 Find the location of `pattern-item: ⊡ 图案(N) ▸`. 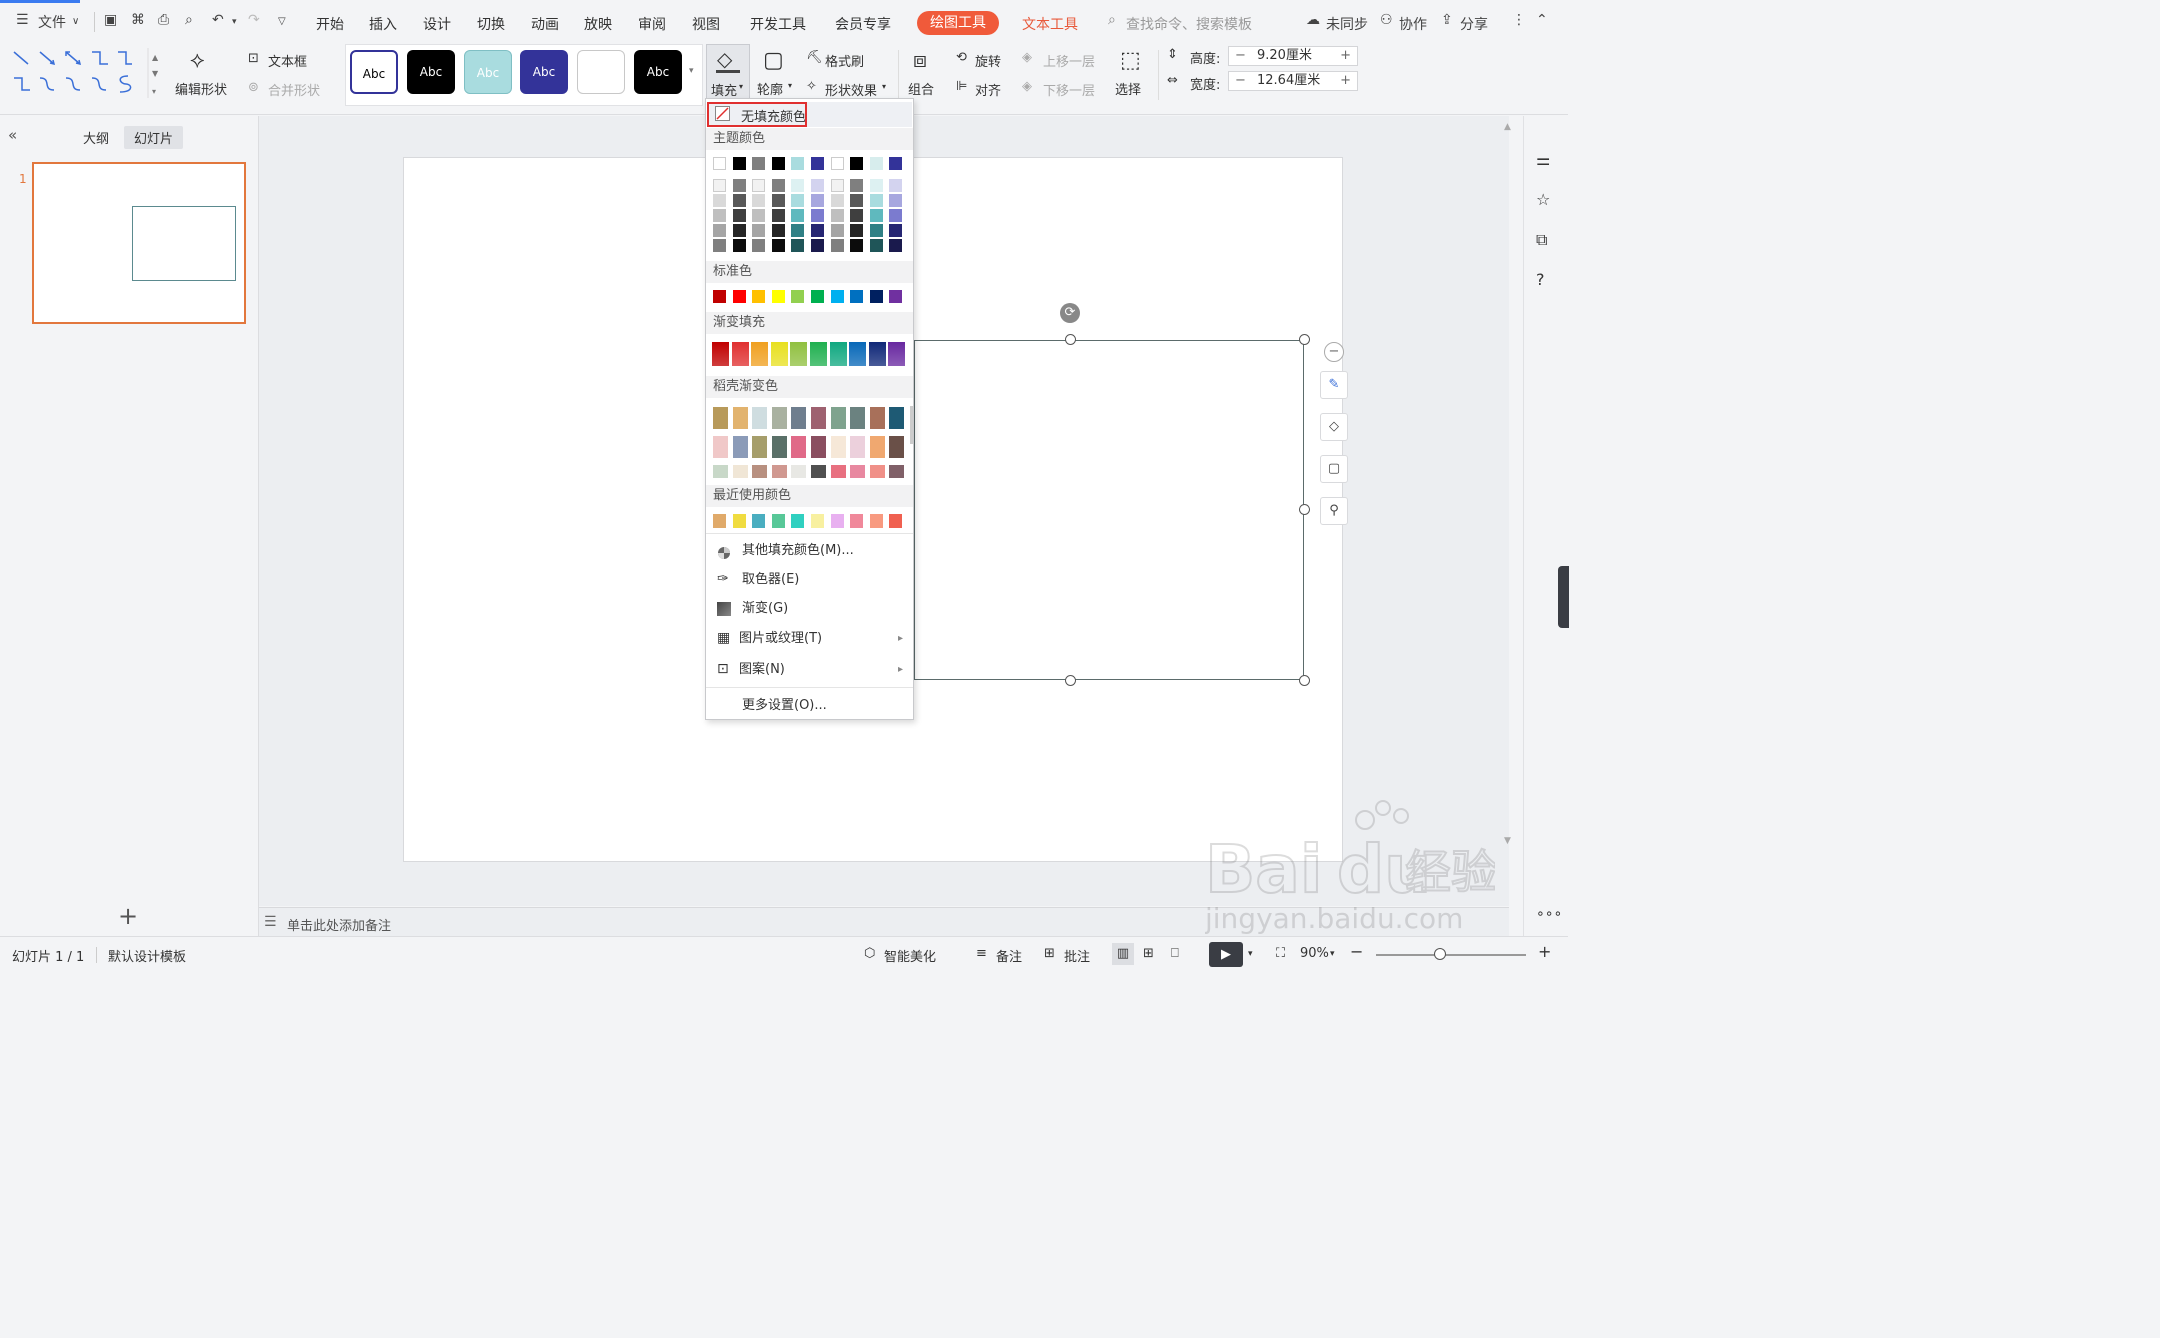

pattern-item: ⊡ 图案(N) ▸ is located at coordinates (809, 670).